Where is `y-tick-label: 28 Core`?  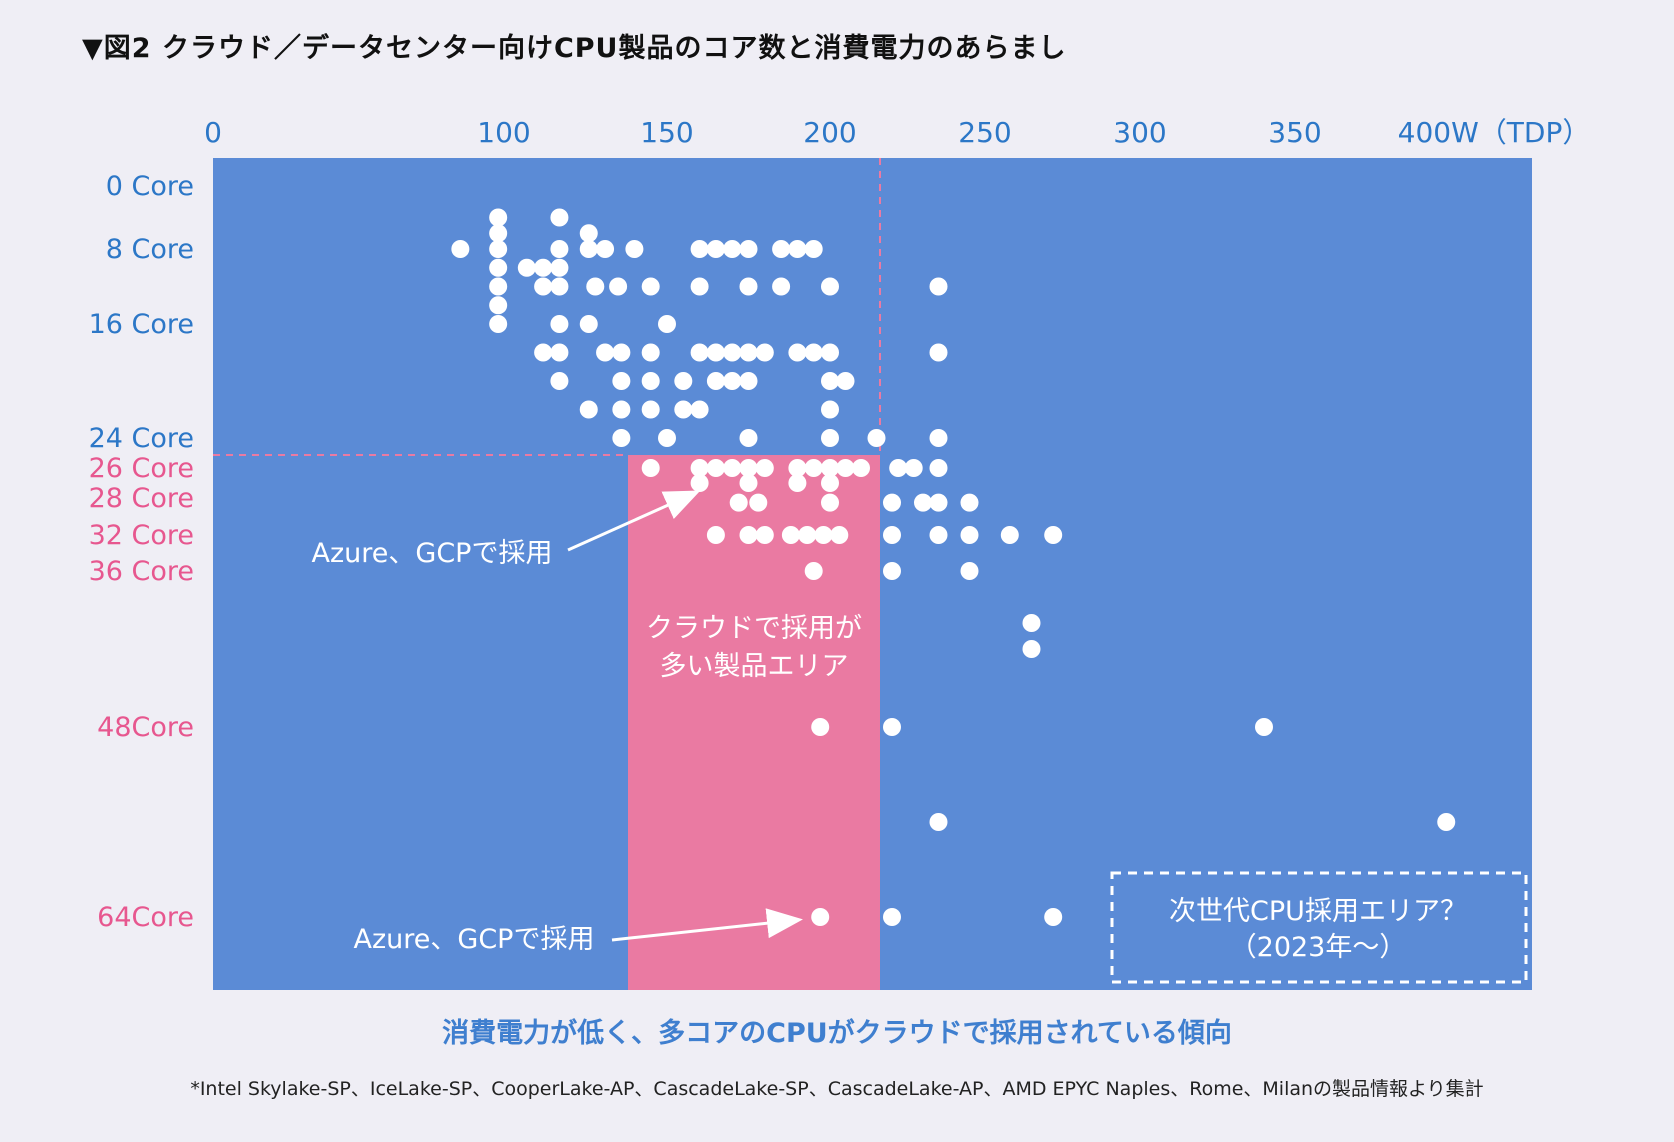 y-tick-label: 28 Core is located at coordinates (141, 498).